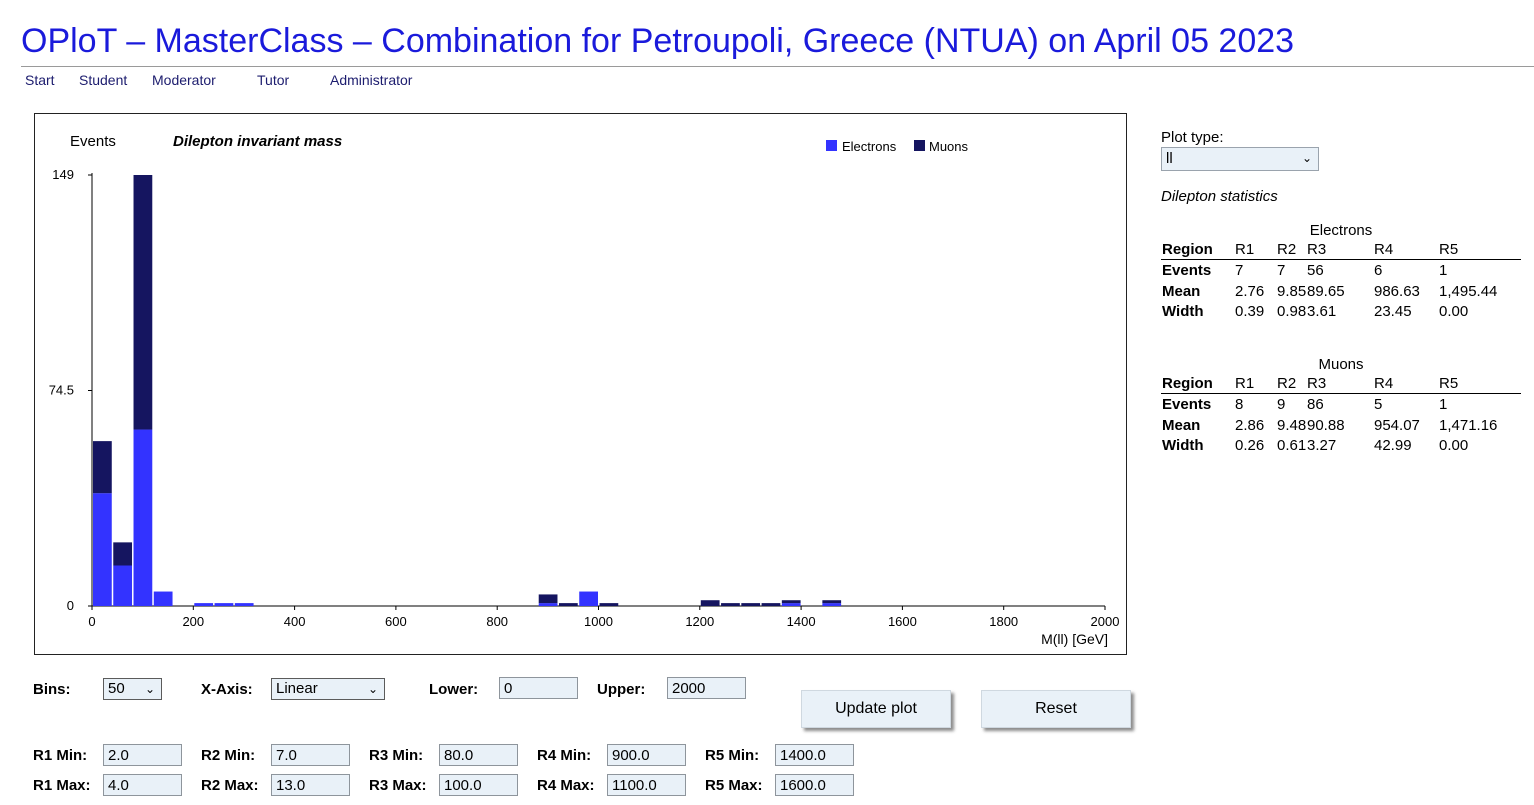  I want to click on r4-max-input: 1100.0, so click(646, 785).